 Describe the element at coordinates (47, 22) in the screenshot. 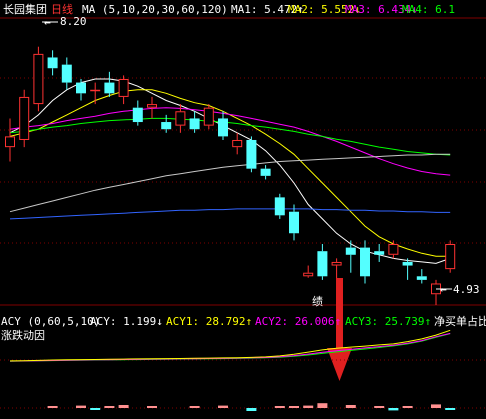

I see `high-marker-arrow: ←` at that location.